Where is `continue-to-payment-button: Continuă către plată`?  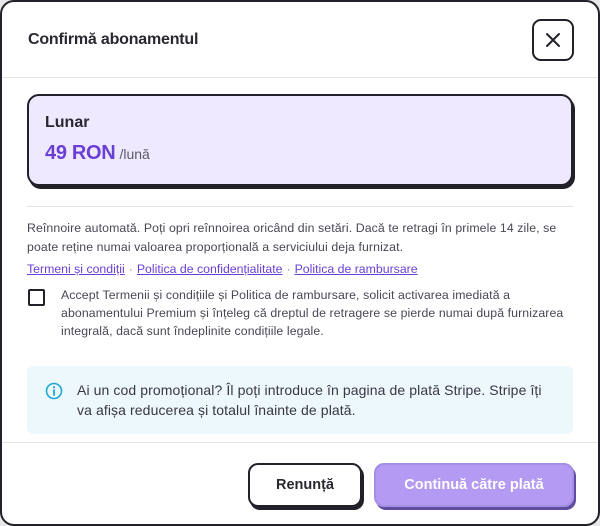 continue-to-payment-button: Continuă către plată is located at coordinates (474, 485).